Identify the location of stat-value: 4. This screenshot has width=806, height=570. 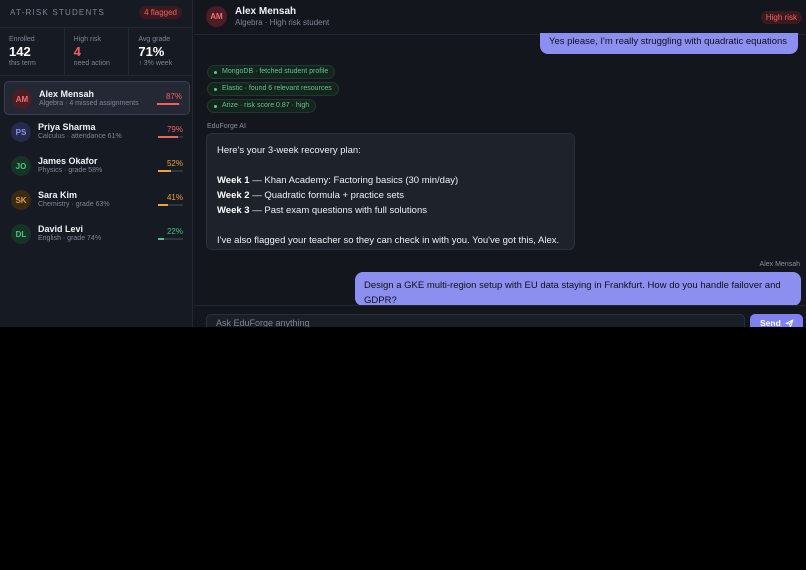
(77, 51).